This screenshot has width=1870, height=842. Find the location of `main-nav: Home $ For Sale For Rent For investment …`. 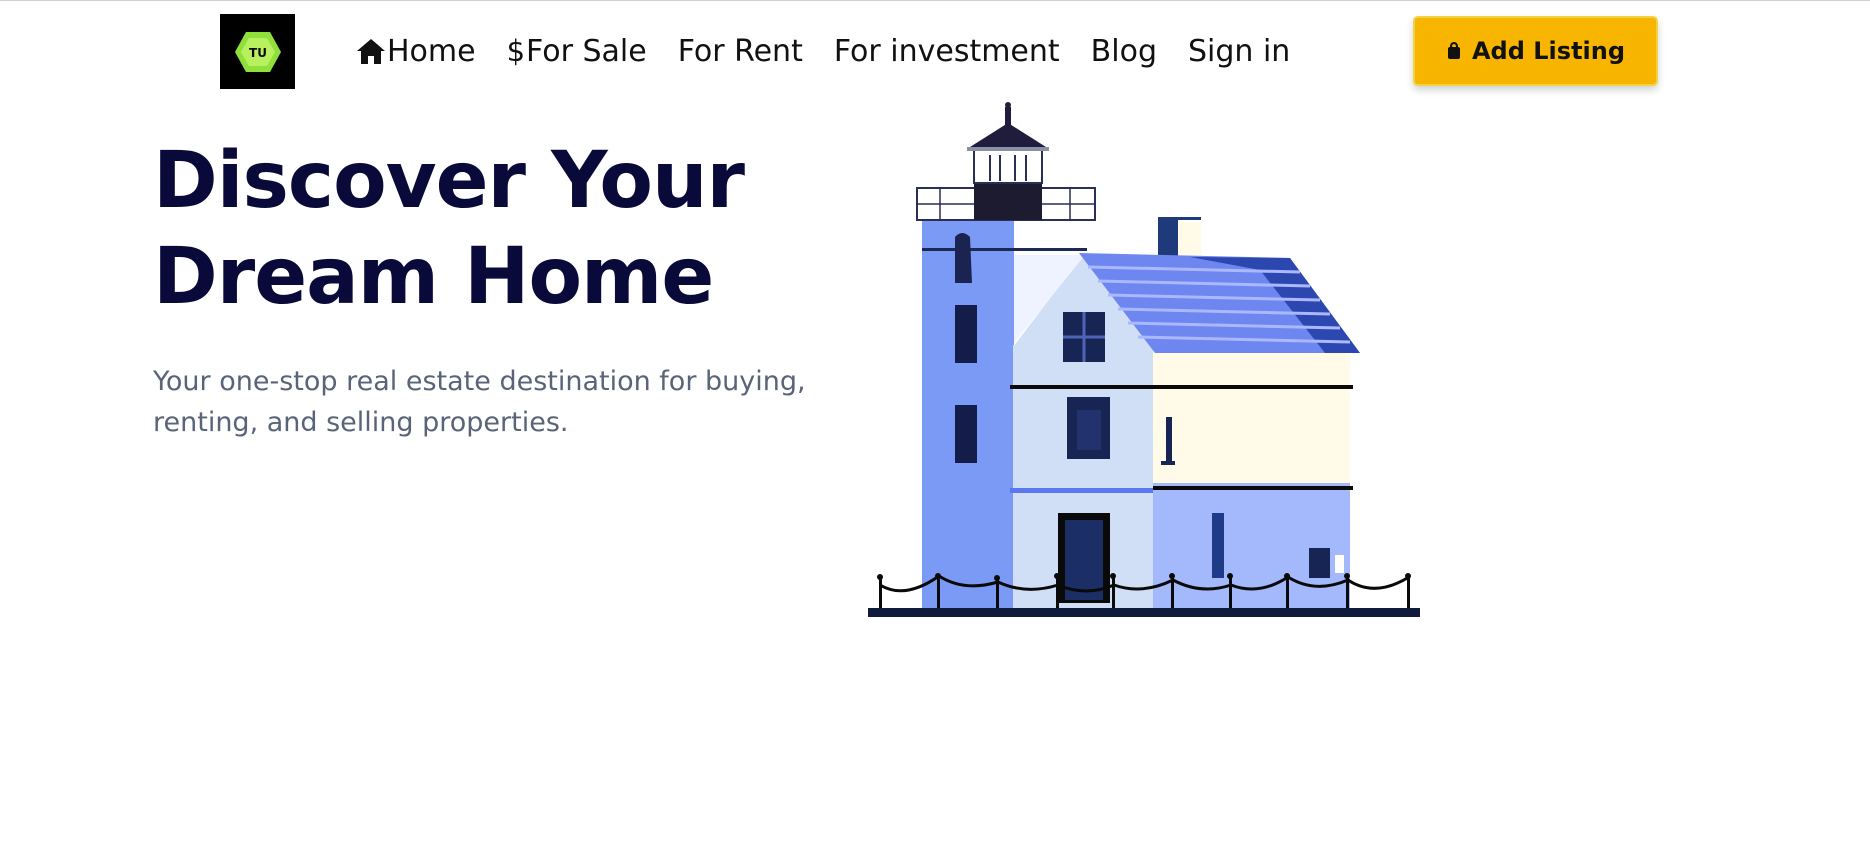

main-nav: Home $ For Sale For Rent For investment … is located at coordinates (838, 51).